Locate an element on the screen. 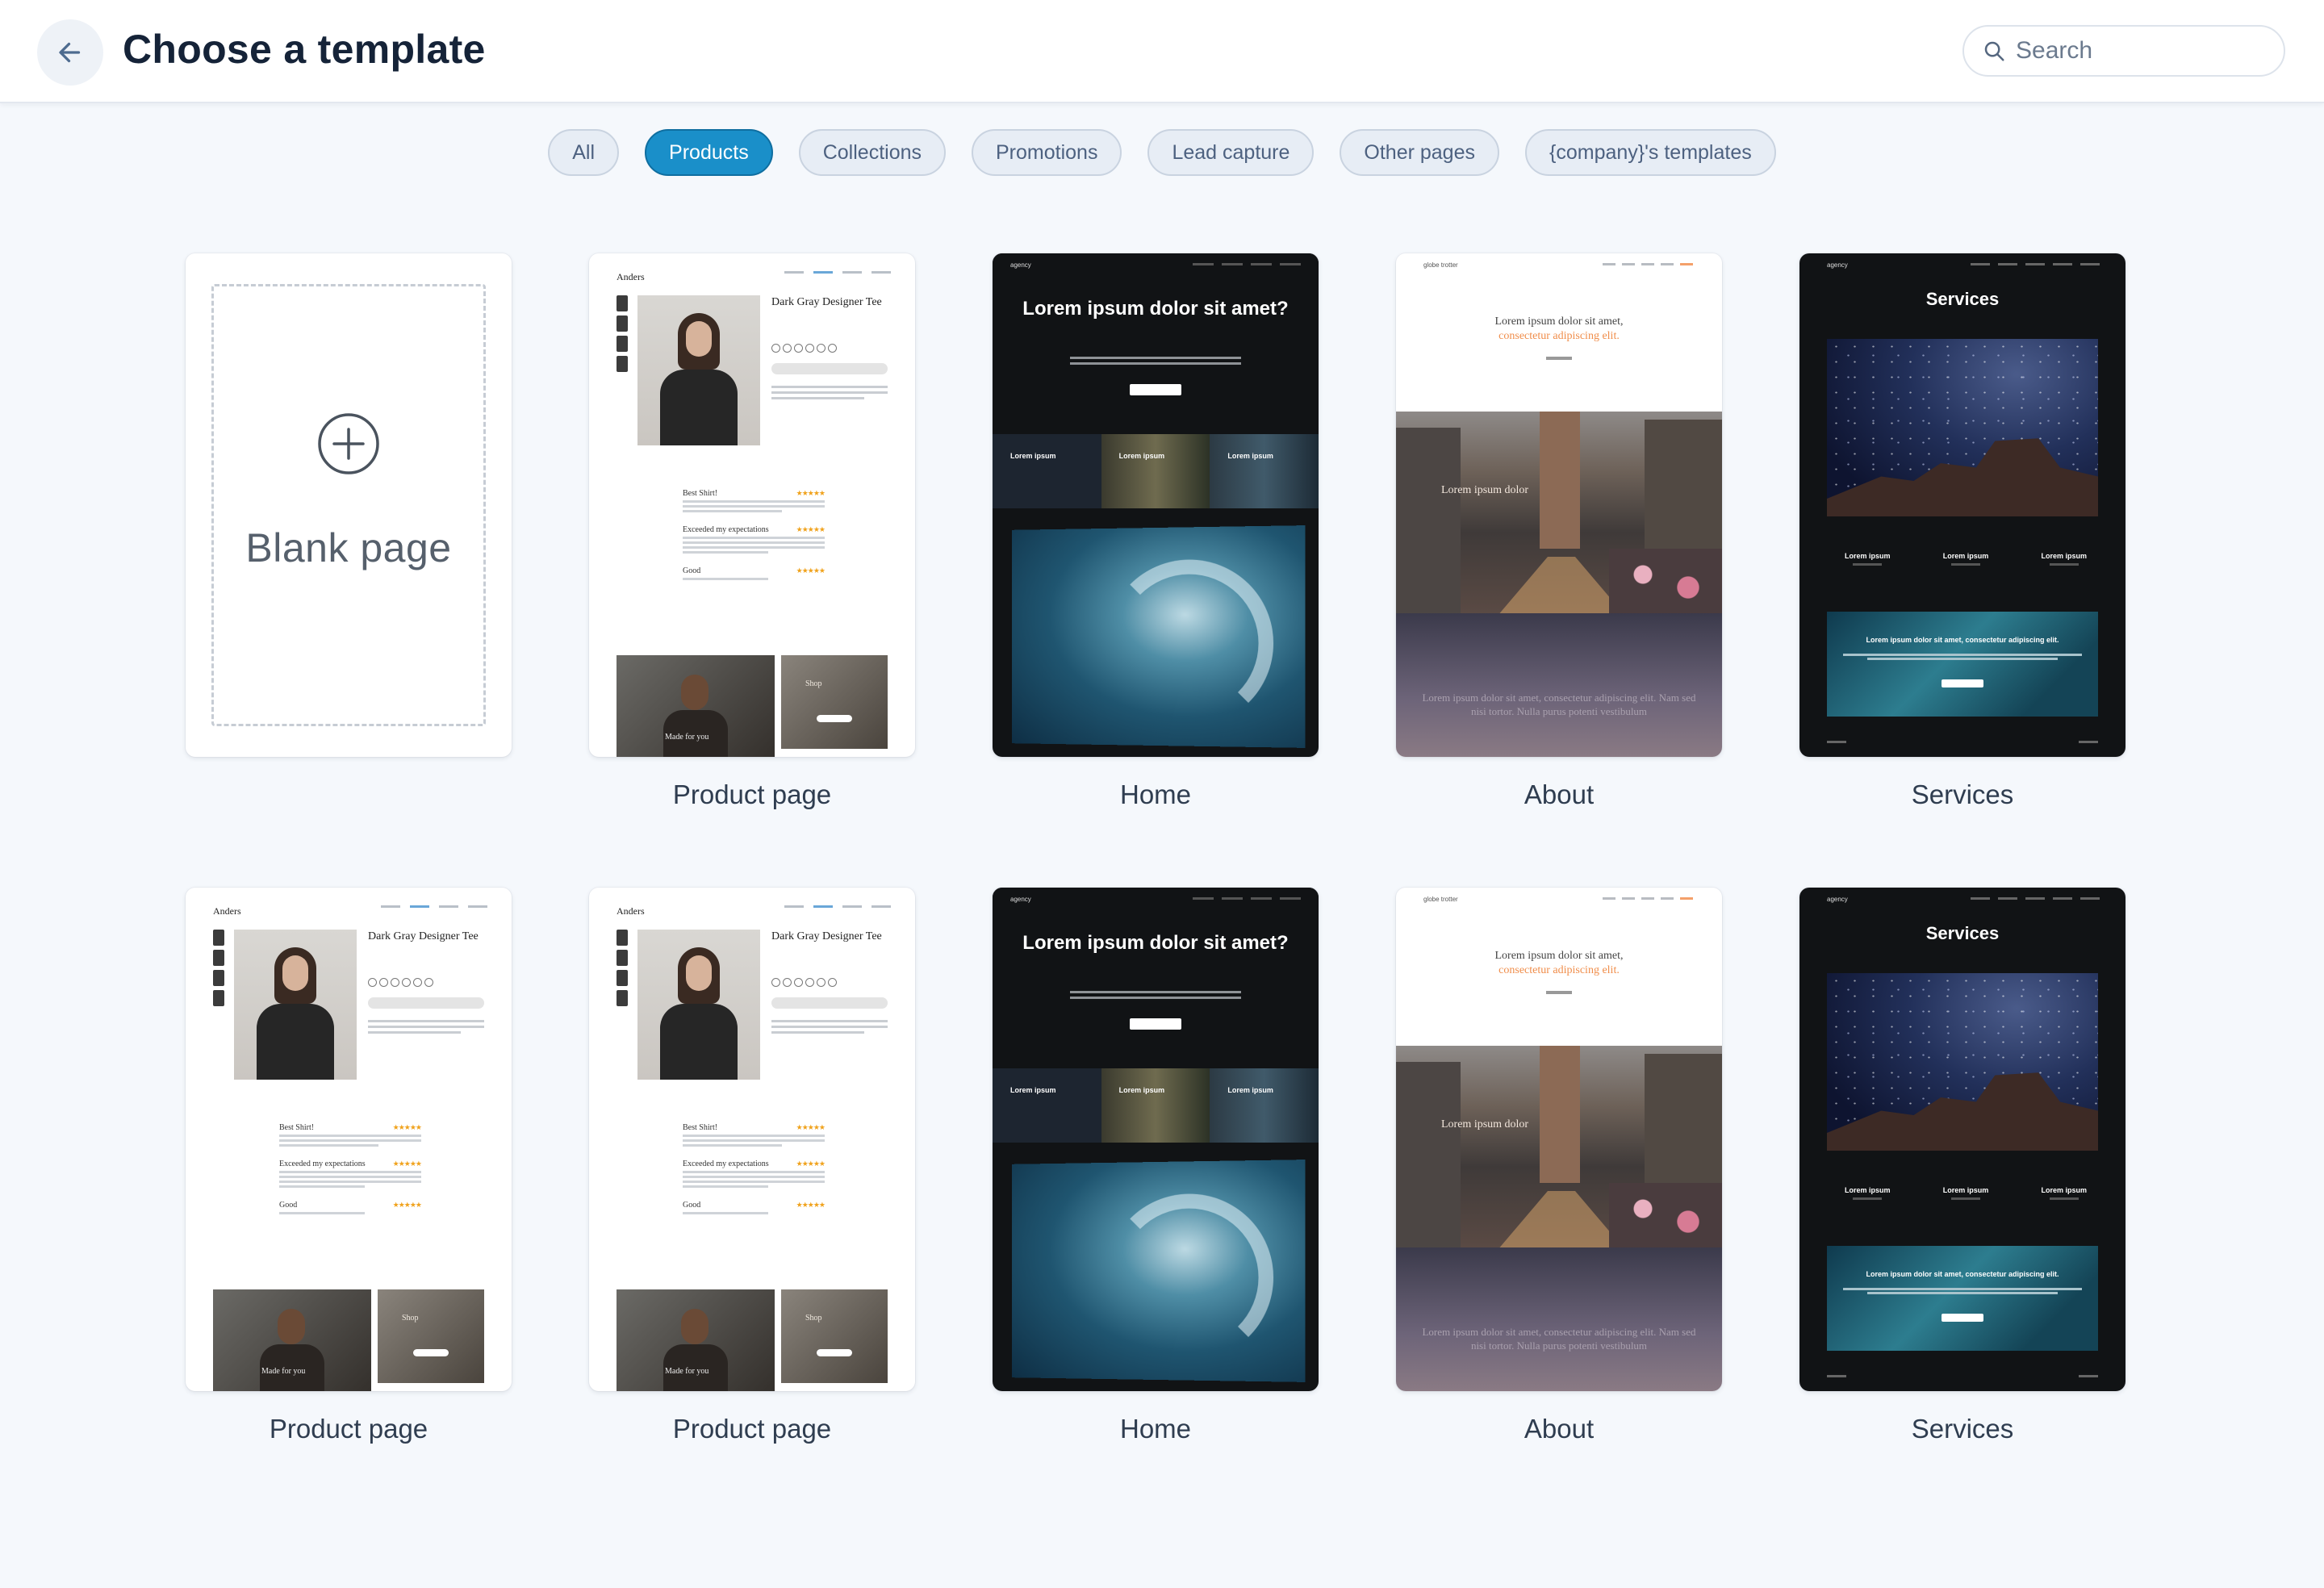 The width and height of the screenshot is (2324, 1588). plus-circle-icon is located at coordinates (349, 443).